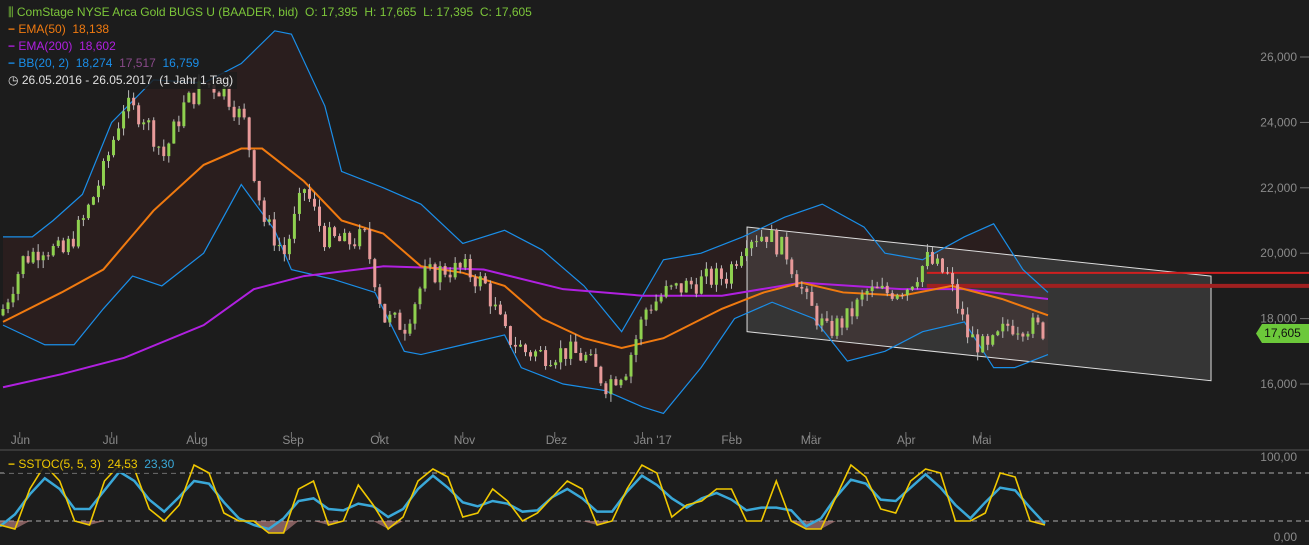 The height and width of the screenshot is (545, 1309). I want to click on x-tick-label: Feb, so click(731, 440).